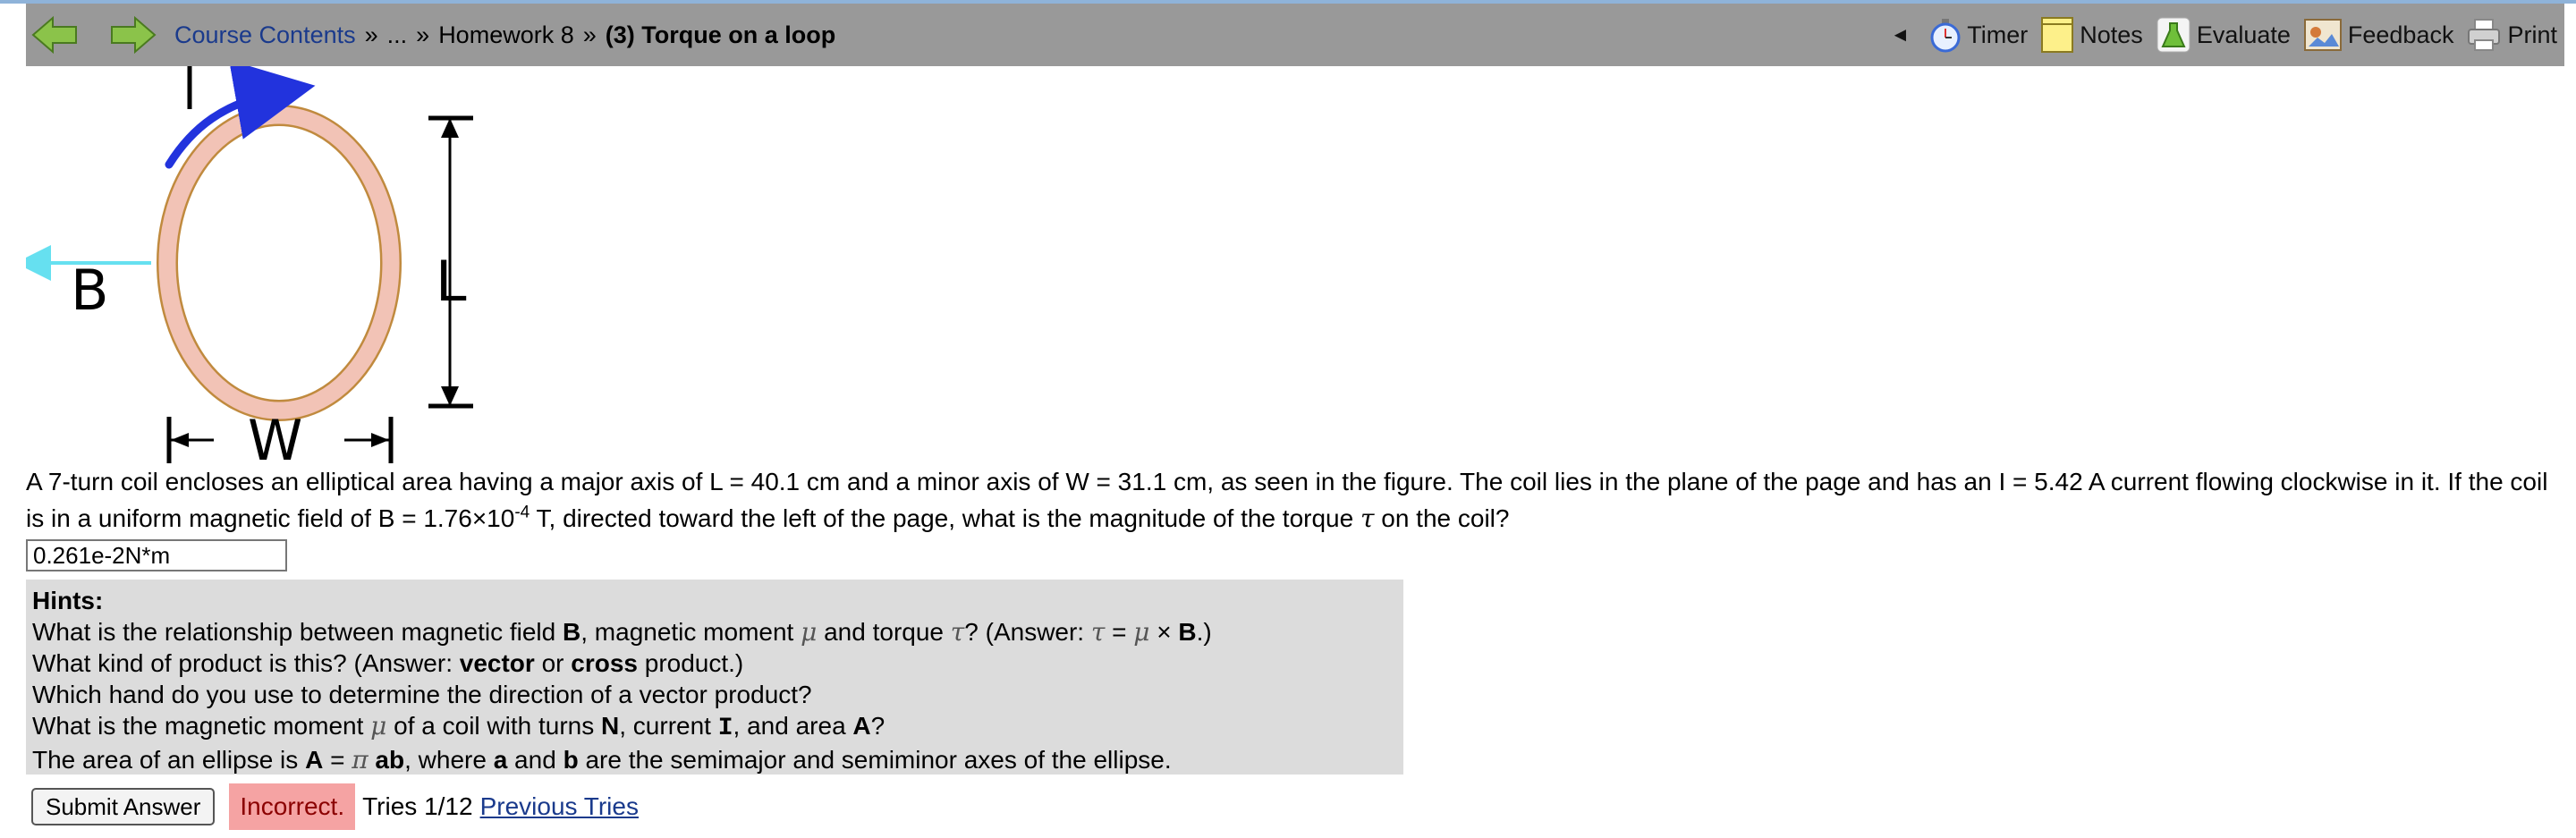 Image resolution: width=2576 pixels, height=838 pixels. I want to click on hint-text: of a coil with turns, so click(493, 726).